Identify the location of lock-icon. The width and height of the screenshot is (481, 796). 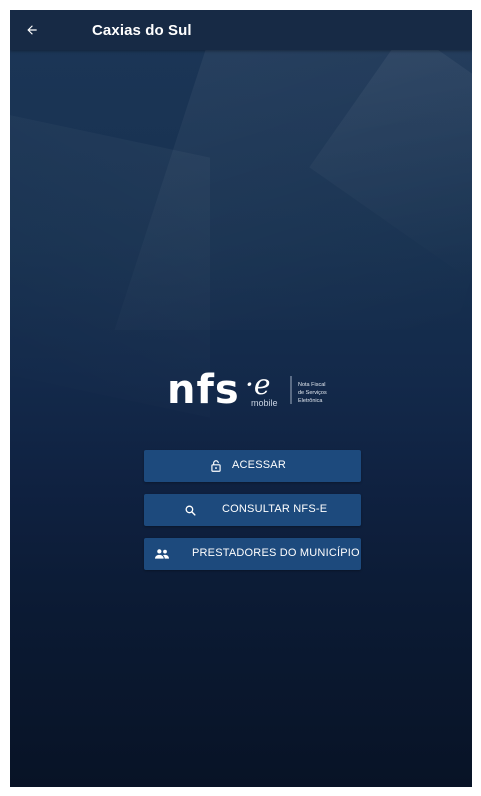
(216, 466).